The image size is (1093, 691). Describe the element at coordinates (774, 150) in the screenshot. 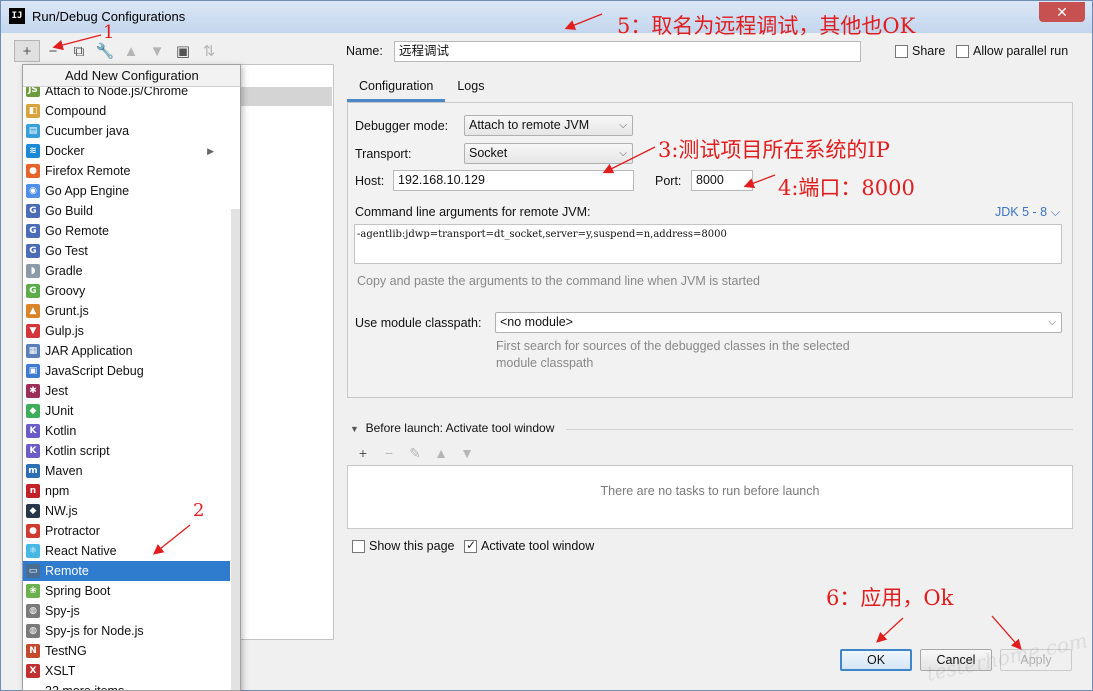

I see `annotation-step-3: 3:测试项目所在系统的IP` at that location.